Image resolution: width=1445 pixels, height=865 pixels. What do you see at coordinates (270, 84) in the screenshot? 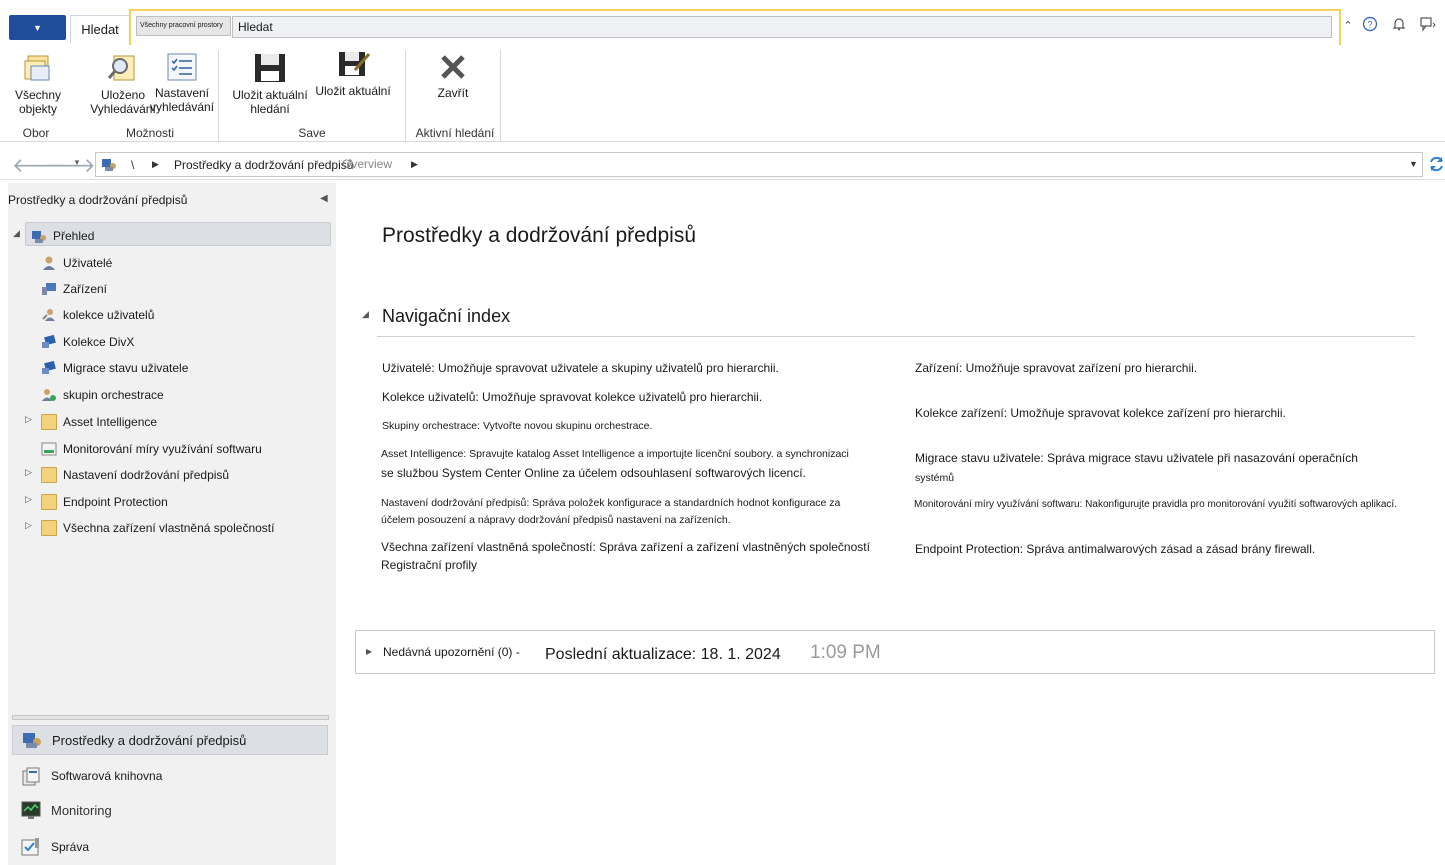
I see `save-current-search-button: Uložit aktuální hledání` at bounding box center [270, 84].